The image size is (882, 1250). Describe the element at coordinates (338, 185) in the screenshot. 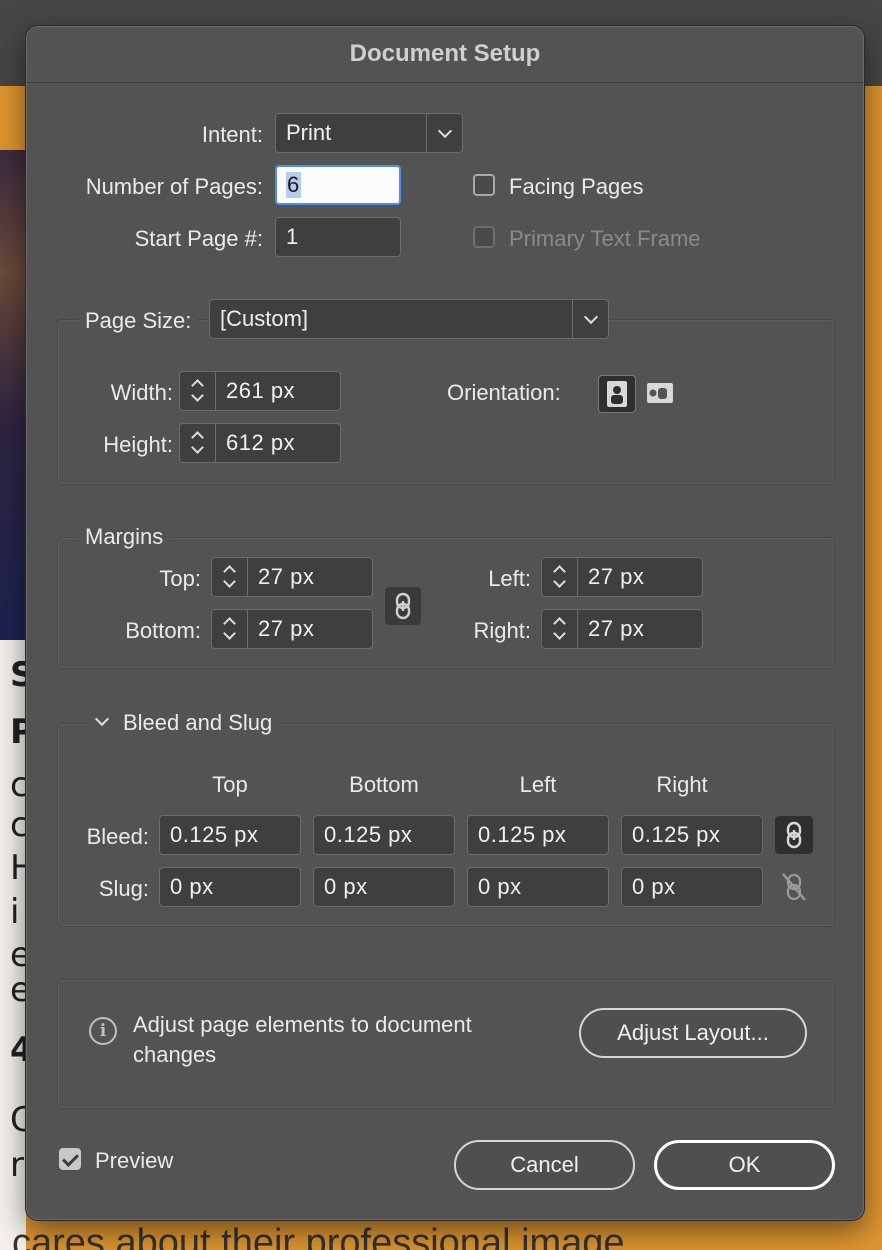

I see `number-of-pages-input: 6` at that location.